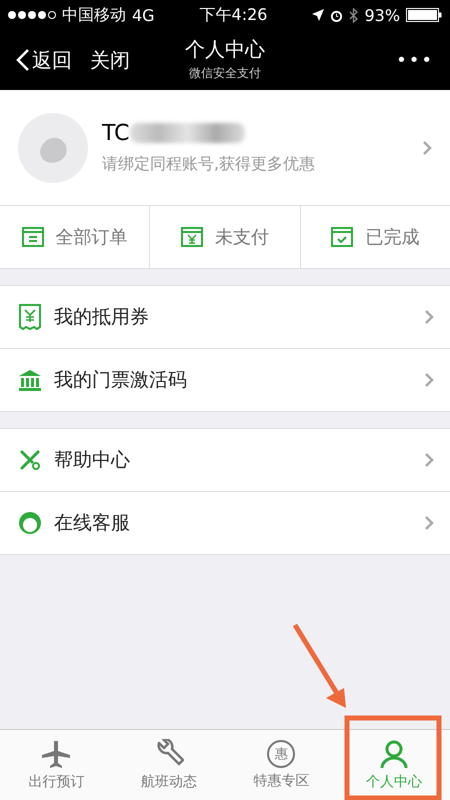 The width and height of the screenshot is (450, 800). What do you see at coordinates (121, 380) in the screenshot?
I see `menu-label: 我的门票激活码` at bounding box center [121, 380].